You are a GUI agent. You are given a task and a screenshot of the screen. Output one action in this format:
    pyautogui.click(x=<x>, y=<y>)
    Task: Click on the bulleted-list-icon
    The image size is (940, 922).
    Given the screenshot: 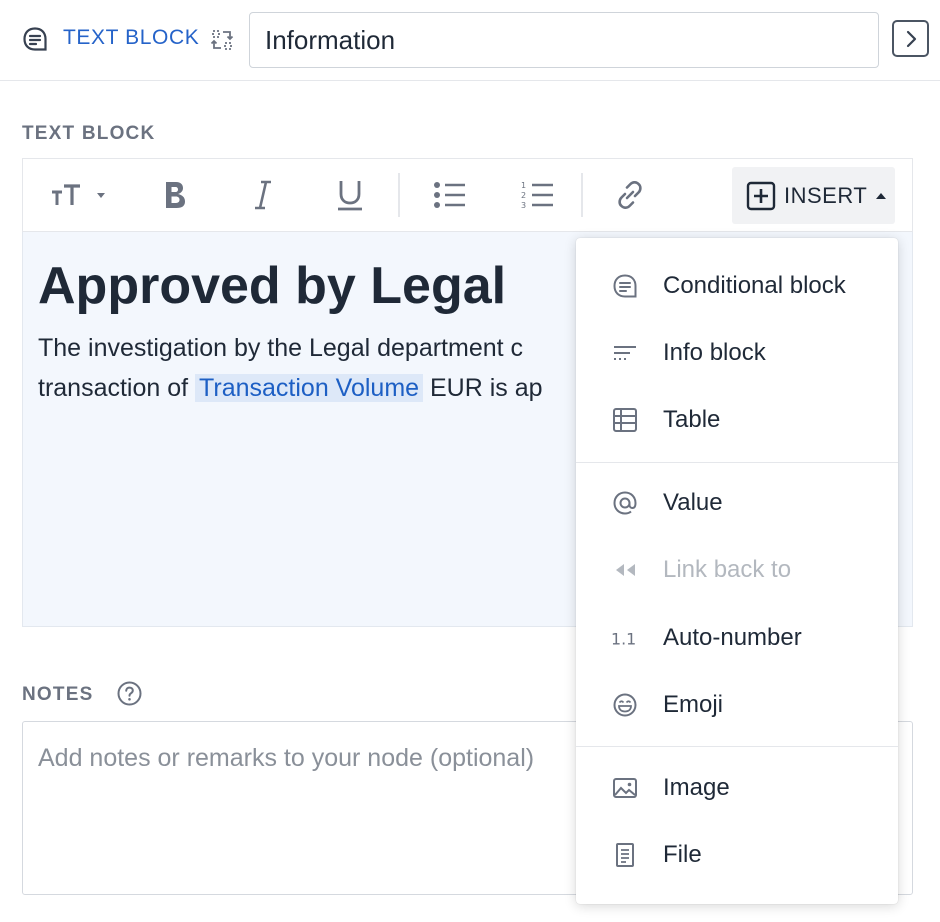 What is the action you would take?
    pyautogui.click(x=449, y=195)
    